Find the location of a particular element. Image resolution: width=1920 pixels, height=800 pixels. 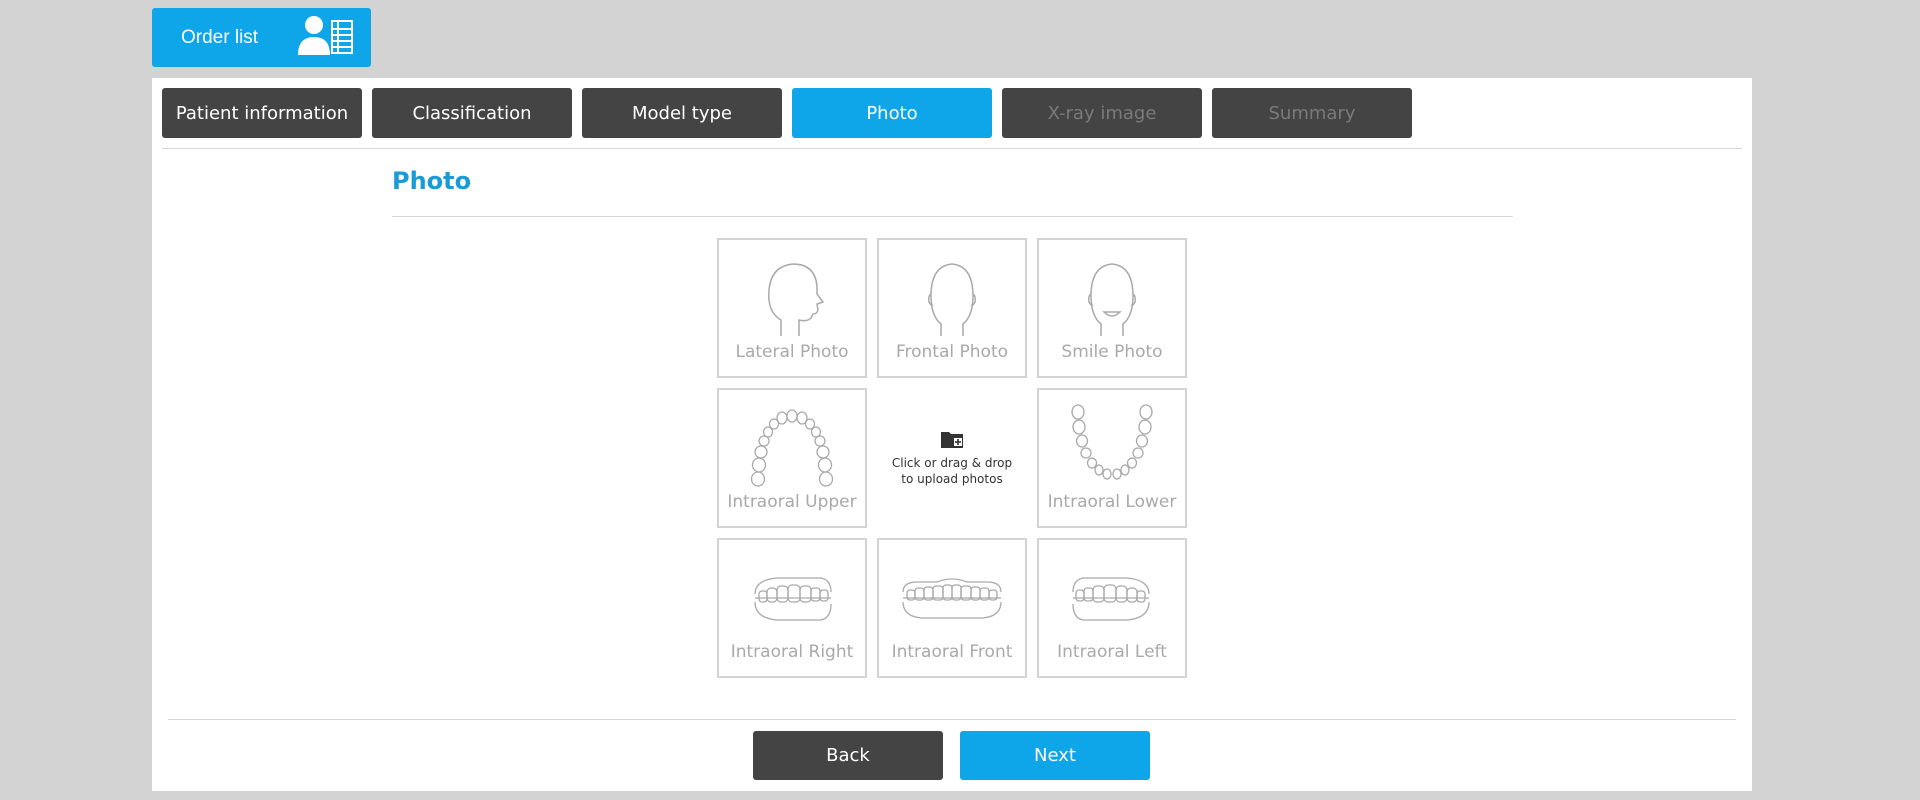

tab-photo: Photo is located at coordinates (892, 113).